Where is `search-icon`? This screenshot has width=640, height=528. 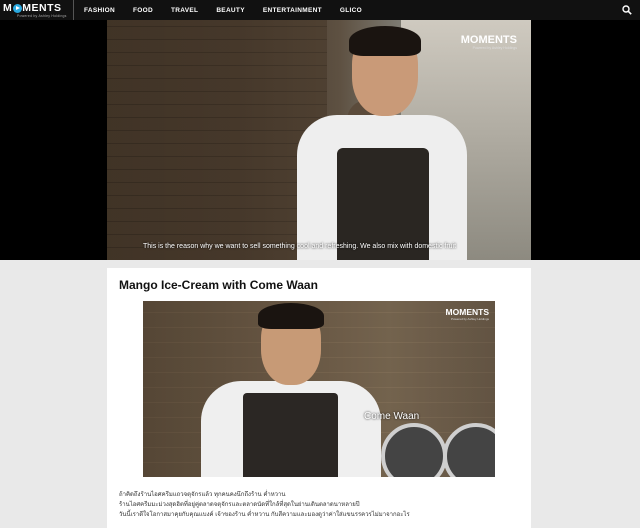 search-icon is located at coordinates (627, 10).